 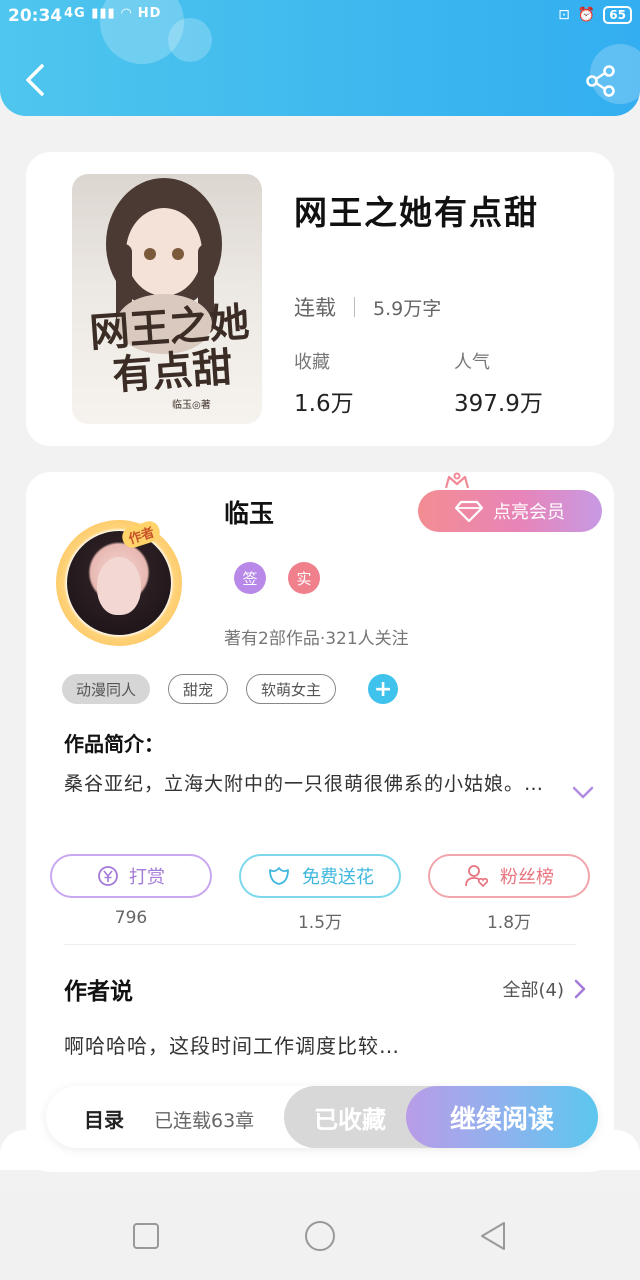 I want to click on vip-button-label: 点亮会员, so click(x=529, y=512).